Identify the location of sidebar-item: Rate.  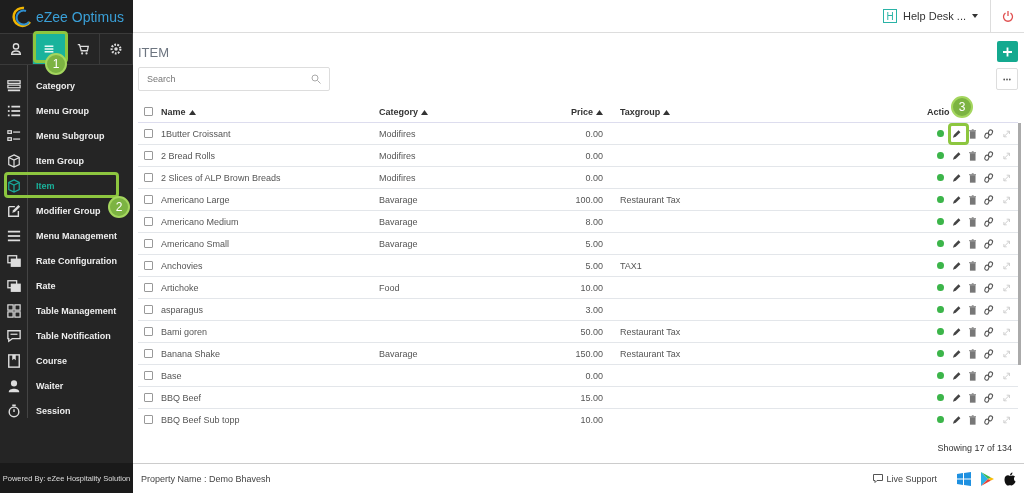
(28, 285).